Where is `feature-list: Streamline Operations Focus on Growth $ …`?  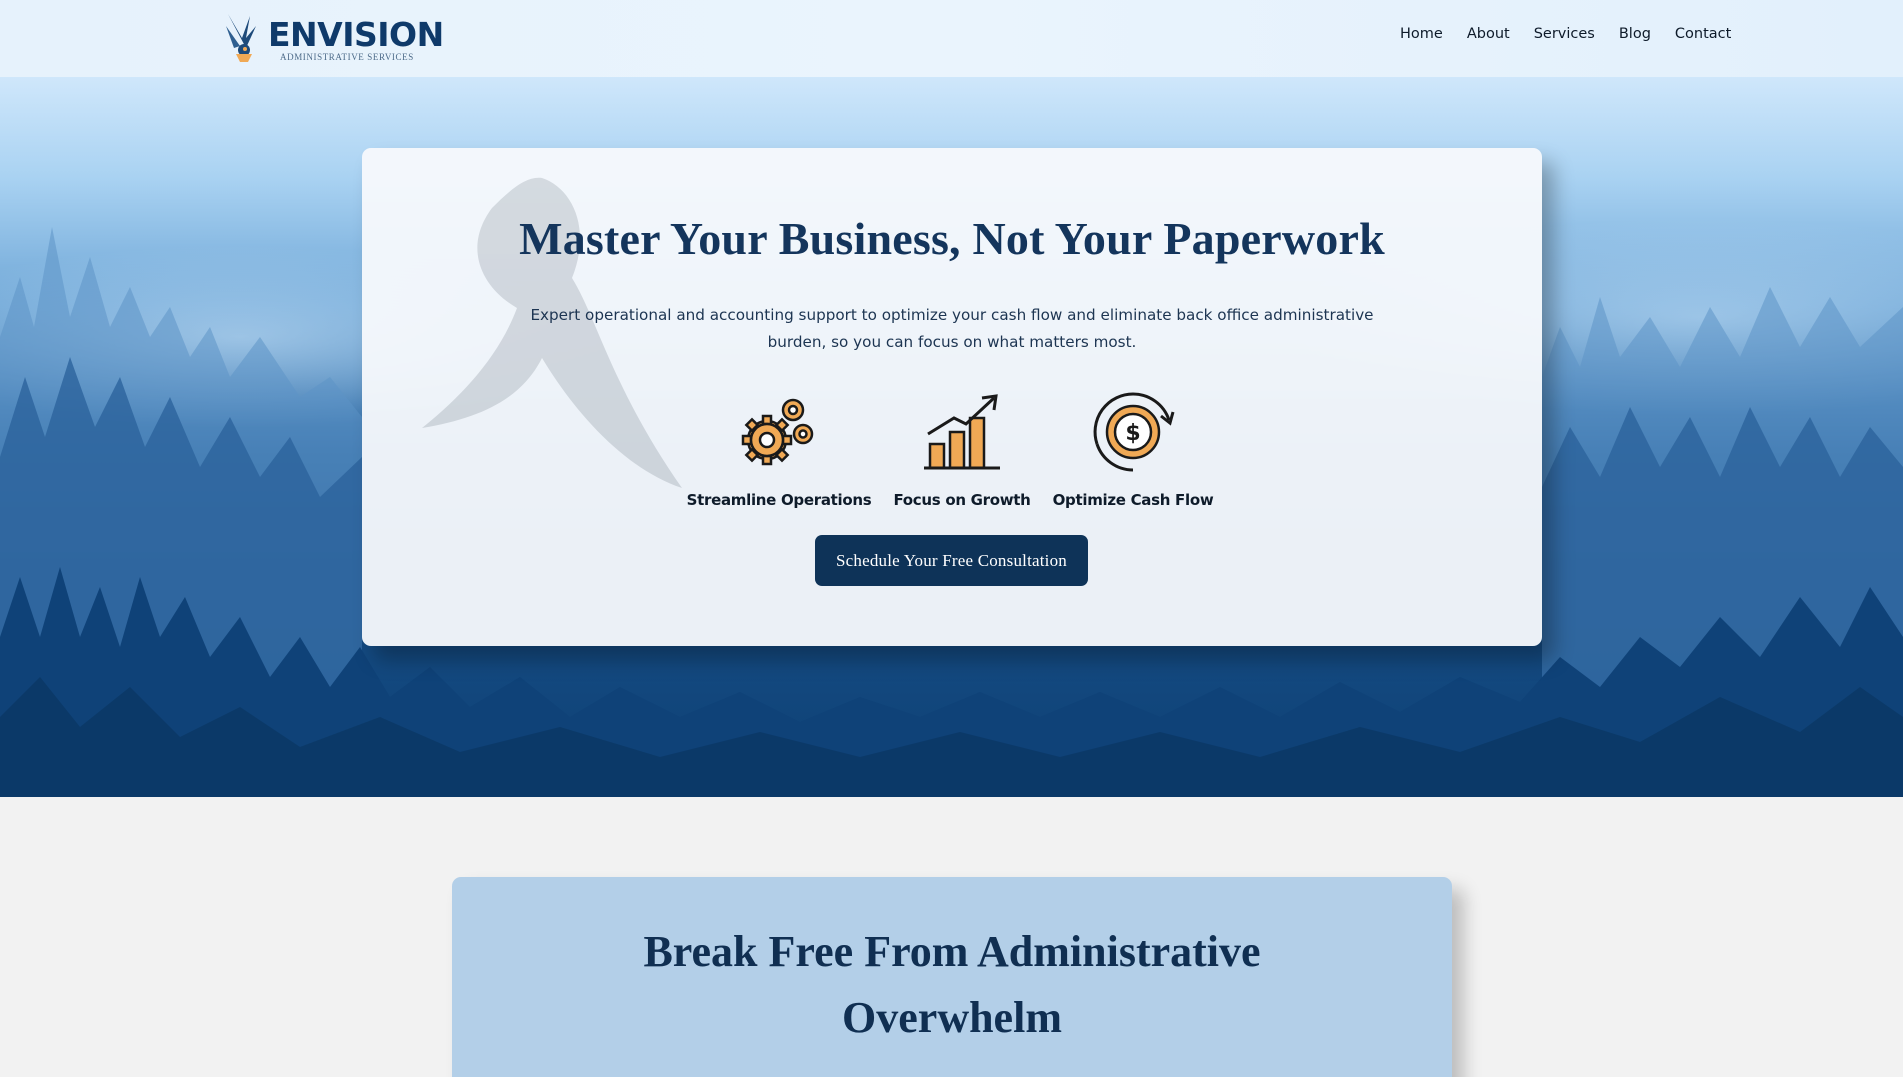
feature-list: Streamline Operations Focus on Growth $ … is located at coordinates (952, 455).